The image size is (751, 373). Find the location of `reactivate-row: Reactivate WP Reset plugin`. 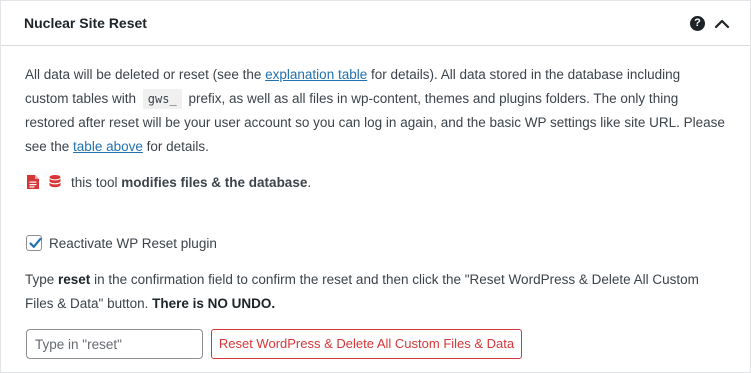

reactivate-row: Reactivate WP Reset plugin is located at coordinates (121, 243).